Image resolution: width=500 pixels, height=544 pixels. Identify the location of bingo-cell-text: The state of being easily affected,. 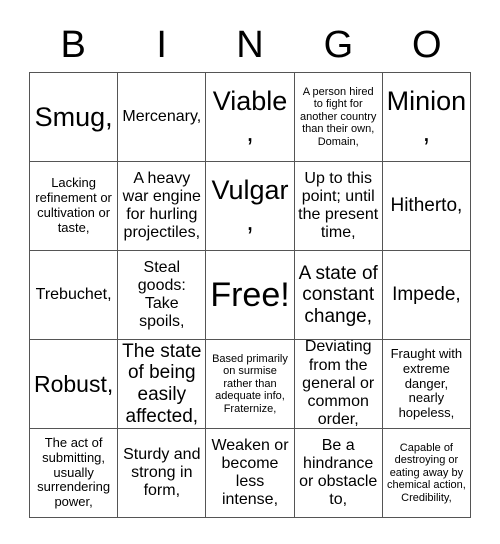
(162, 383).